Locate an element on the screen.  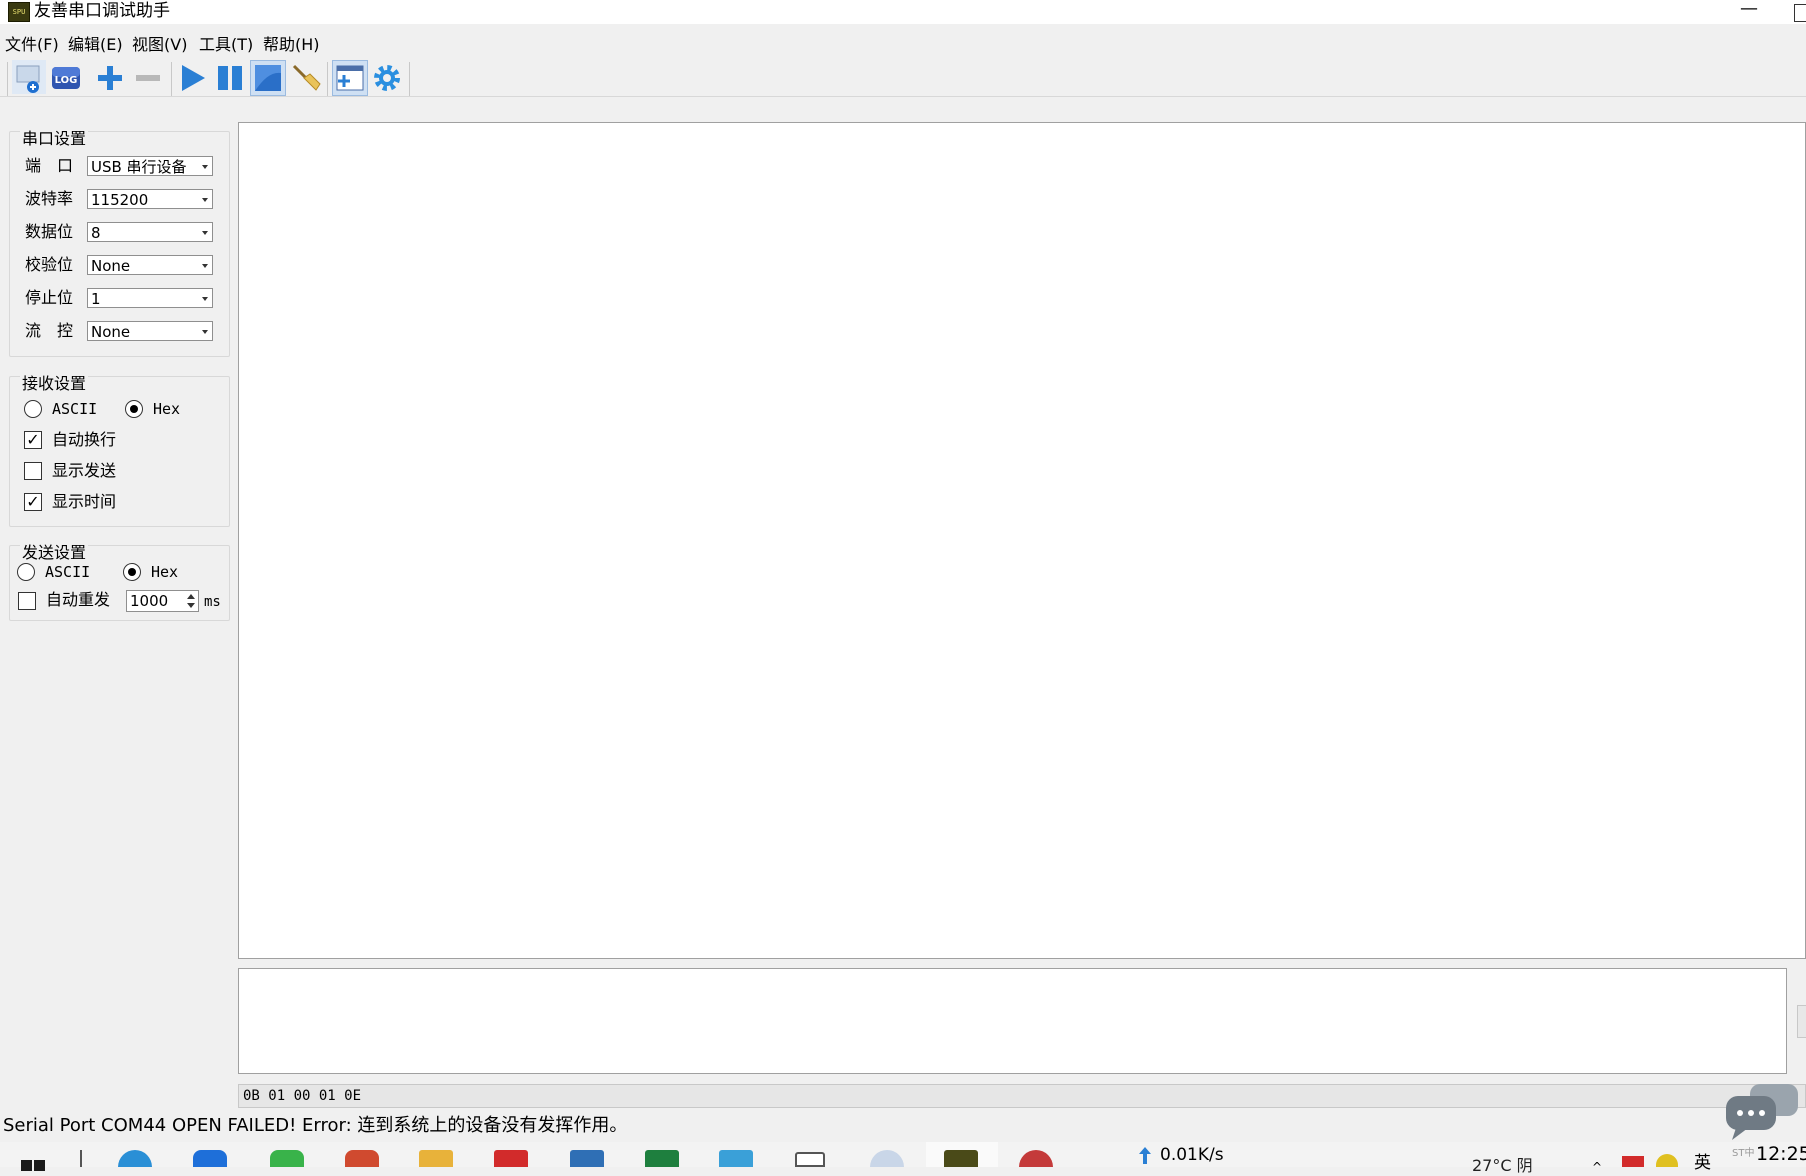
title-bar is located at coordinates (903, 12).